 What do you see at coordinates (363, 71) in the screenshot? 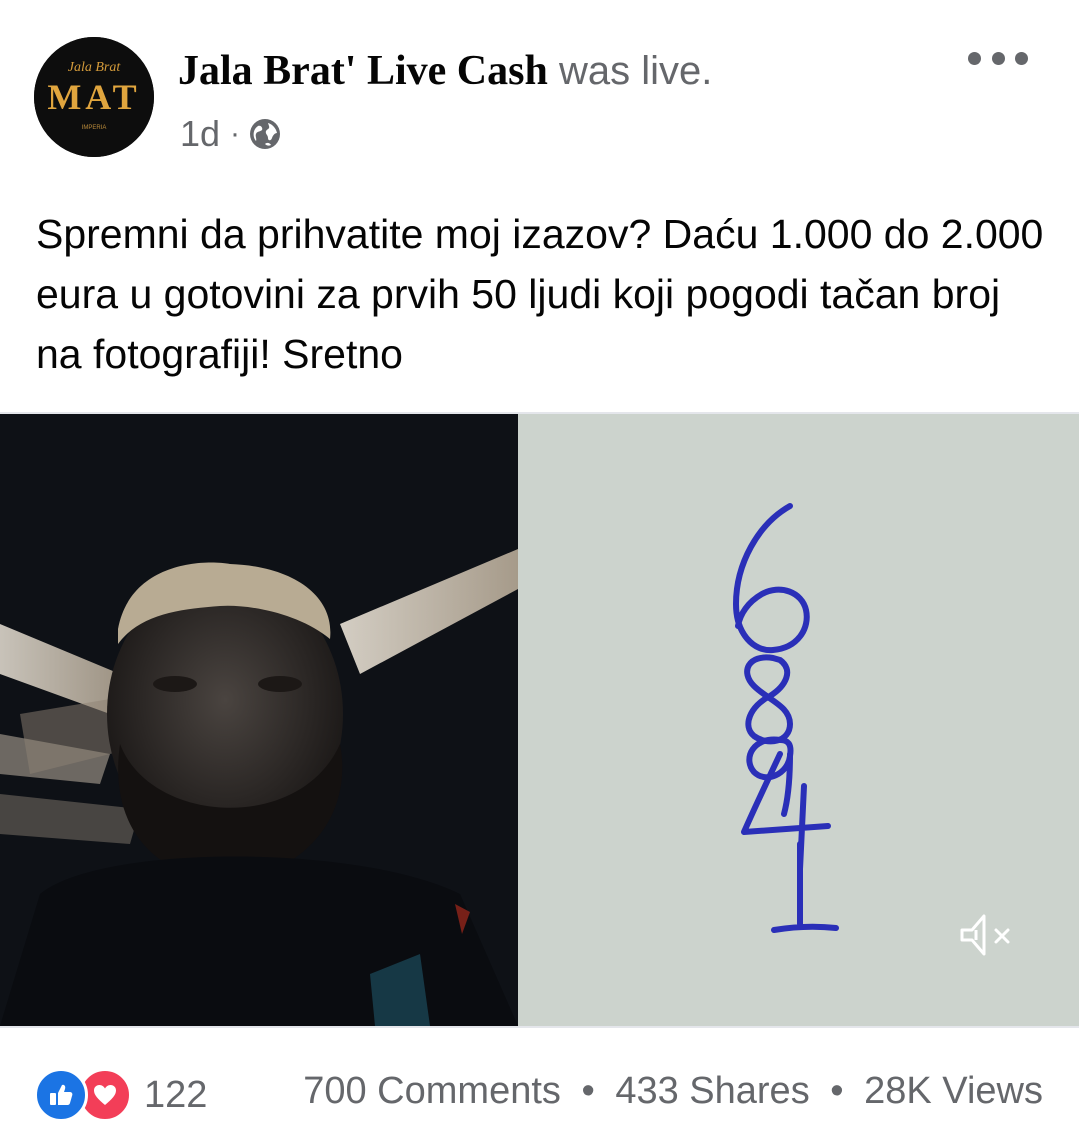
I see `author-name: Jala Brat' Live Cash` at bounding box center [363, 71].